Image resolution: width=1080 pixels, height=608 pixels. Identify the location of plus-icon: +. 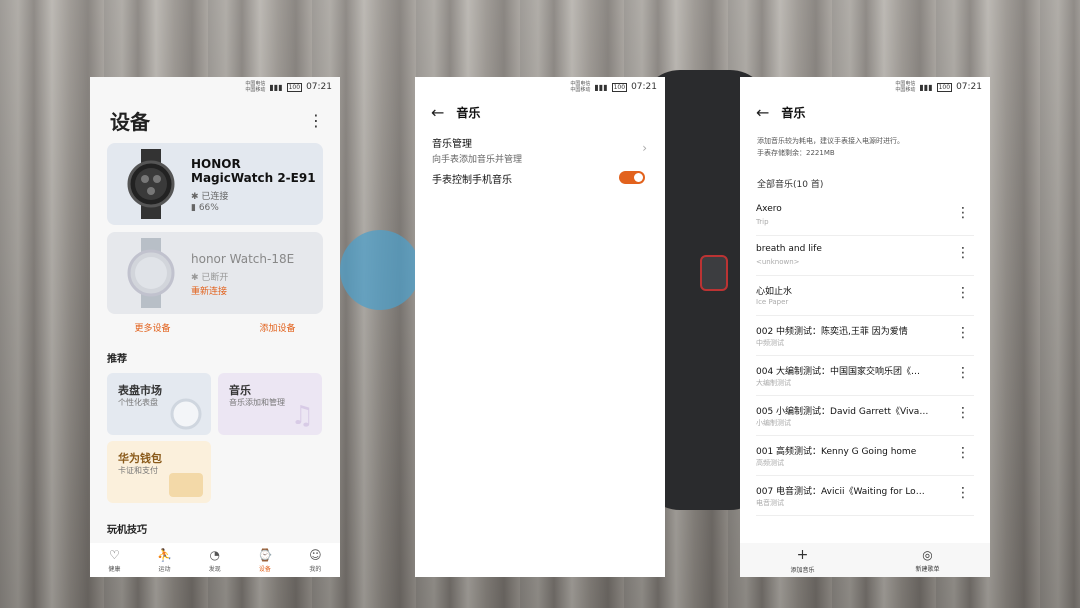
(802, 554).